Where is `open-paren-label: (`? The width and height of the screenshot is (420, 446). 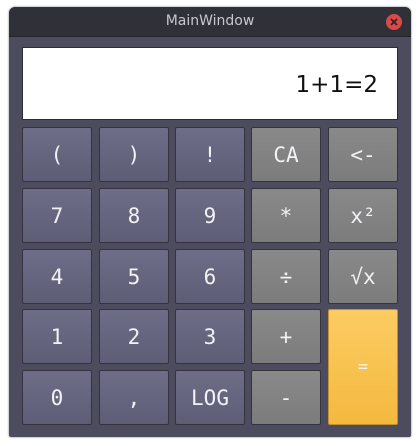 open-paren-label: ( is located at coordinates (57, 154).